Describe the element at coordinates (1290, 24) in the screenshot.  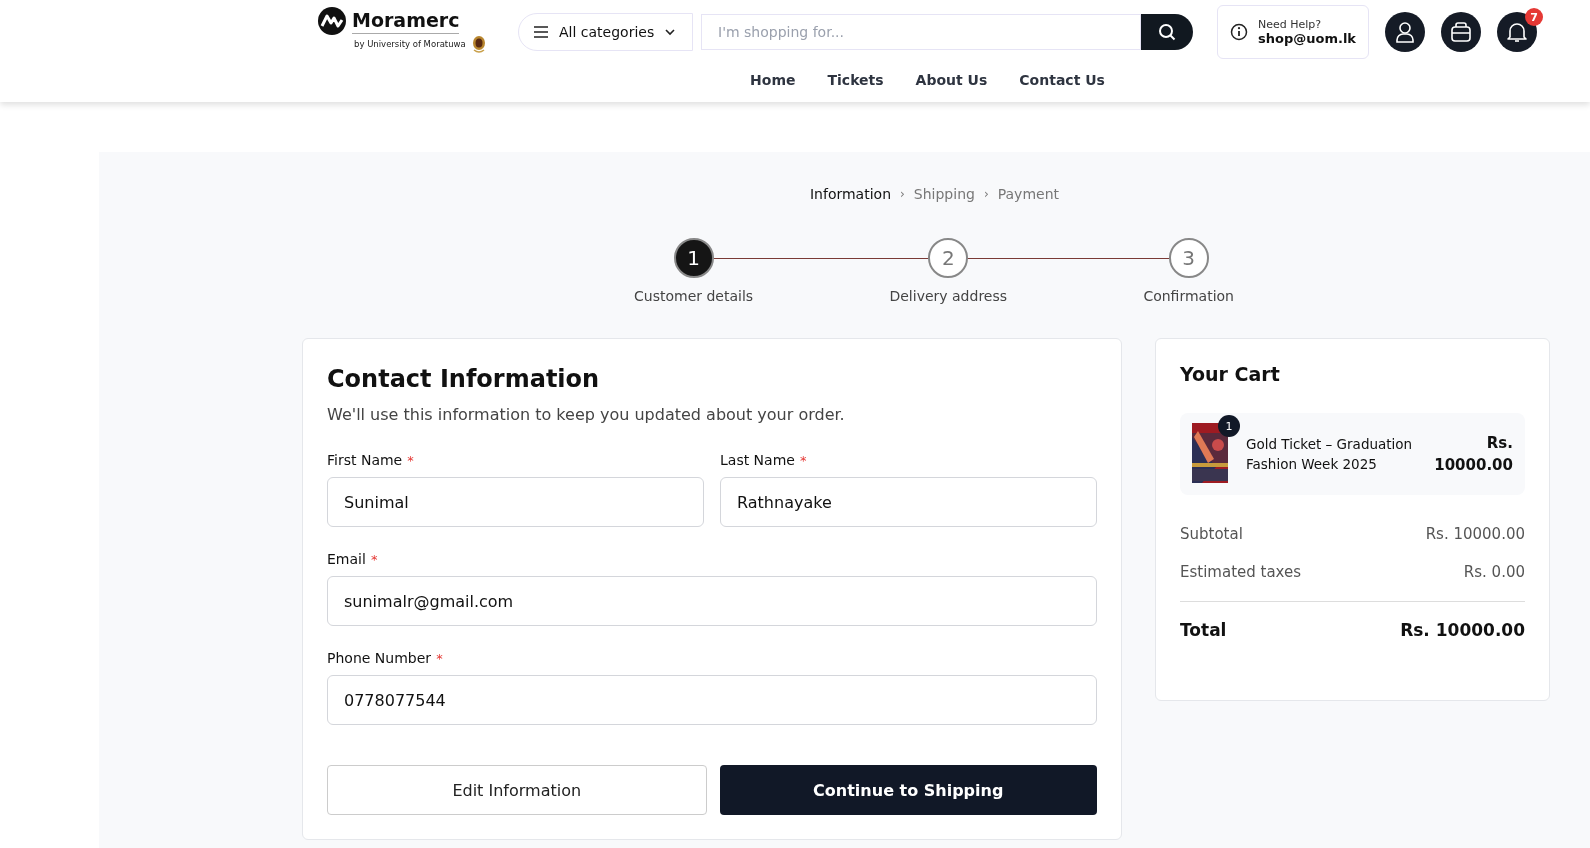
I see `help-label: Need Help?` at that location.